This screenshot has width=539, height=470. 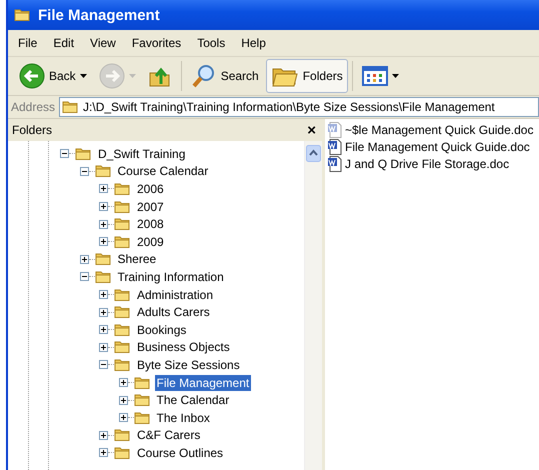 What do you see at coordinates (173, 312) in the screenshot?
I see `tree-item: Adults Carers` at bounding box center [173, 312].